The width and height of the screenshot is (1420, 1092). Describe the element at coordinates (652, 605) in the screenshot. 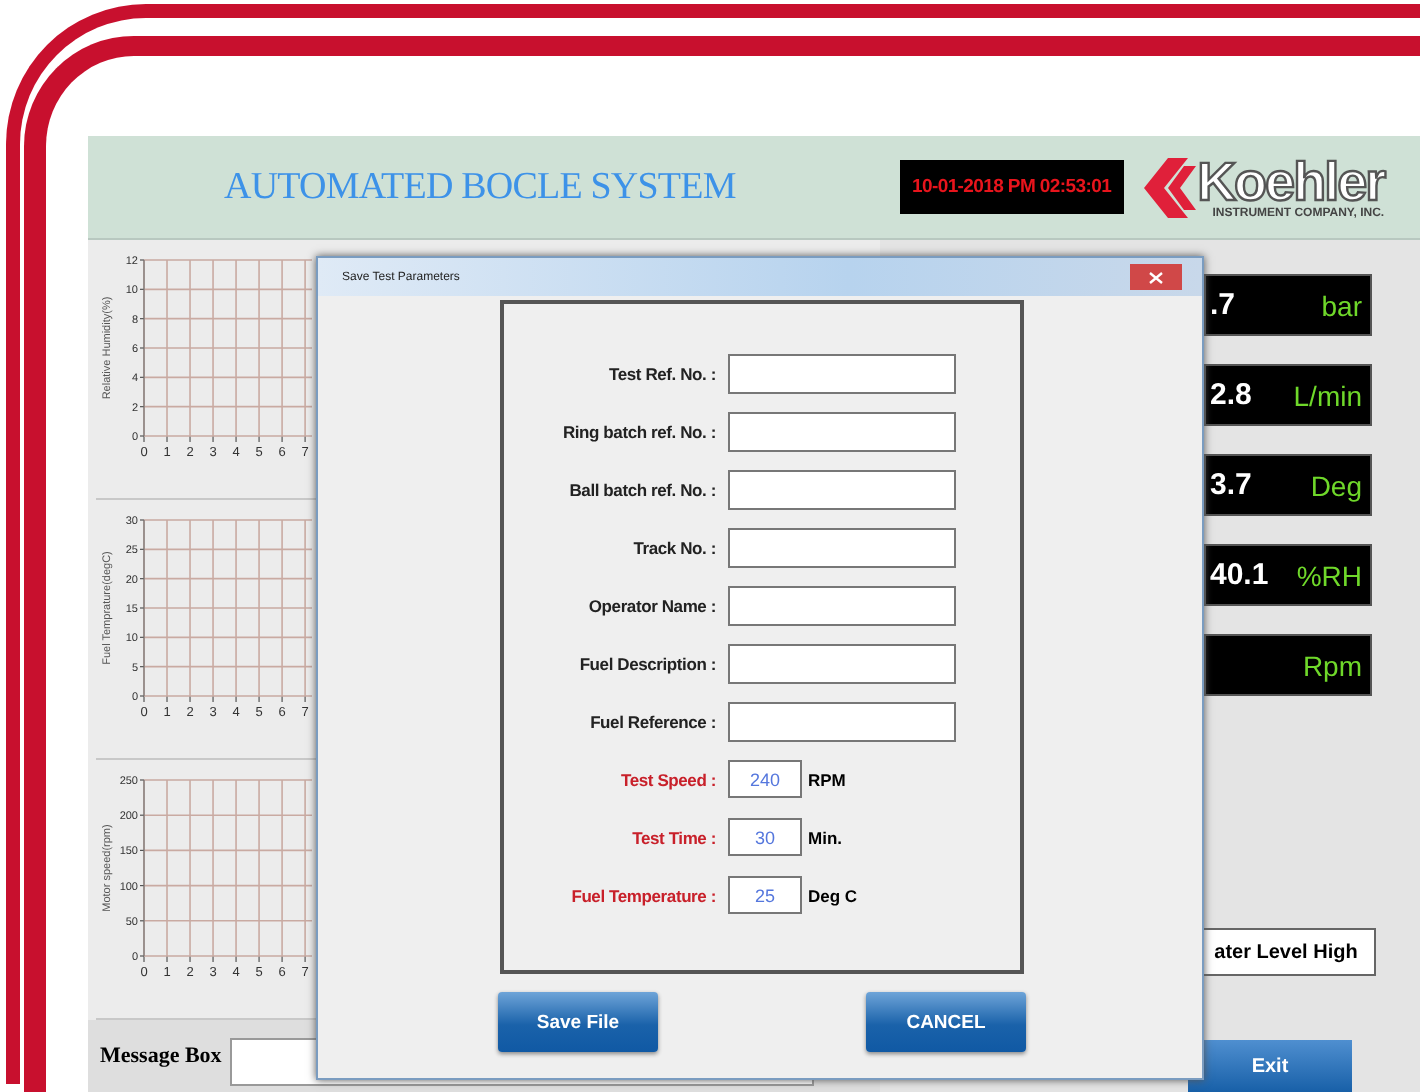

I see `field-label: Operator Name :` at that location.